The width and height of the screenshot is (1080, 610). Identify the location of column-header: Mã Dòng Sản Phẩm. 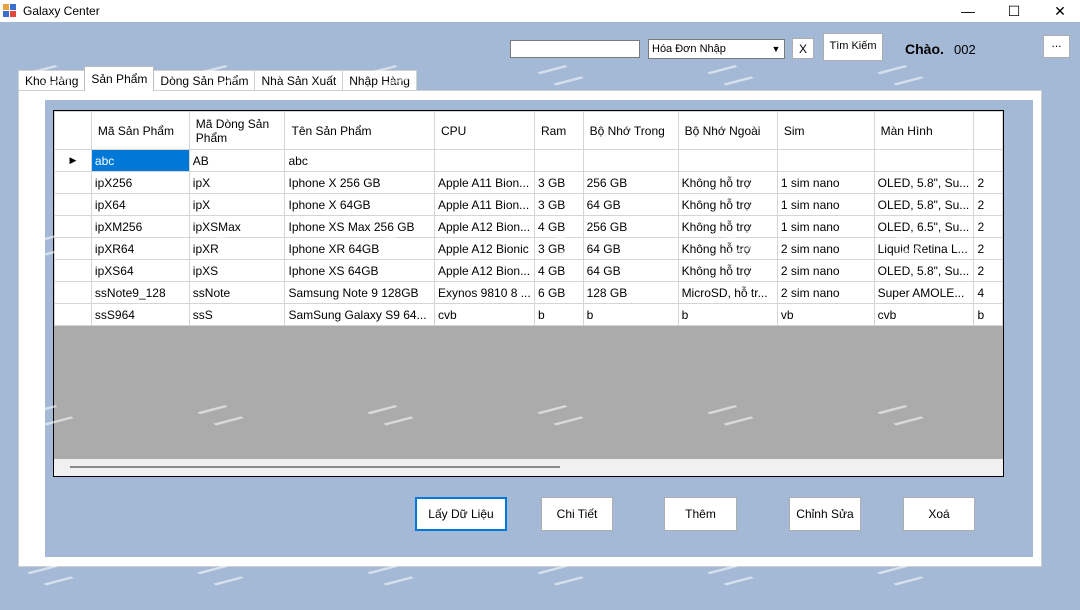
(237, 130).